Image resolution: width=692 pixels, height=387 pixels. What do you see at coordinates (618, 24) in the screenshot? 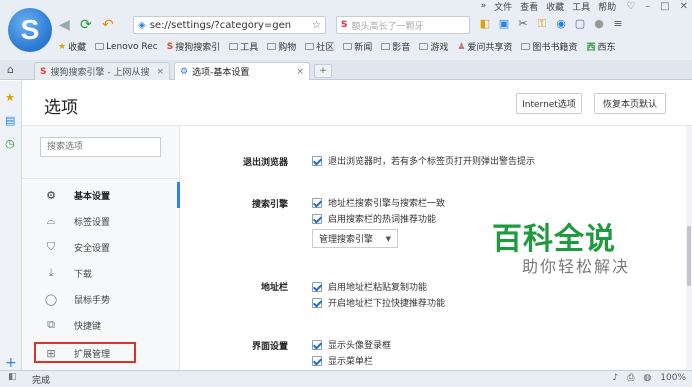
I see `menu-icon: ≡` at bounding box center [618, 24].